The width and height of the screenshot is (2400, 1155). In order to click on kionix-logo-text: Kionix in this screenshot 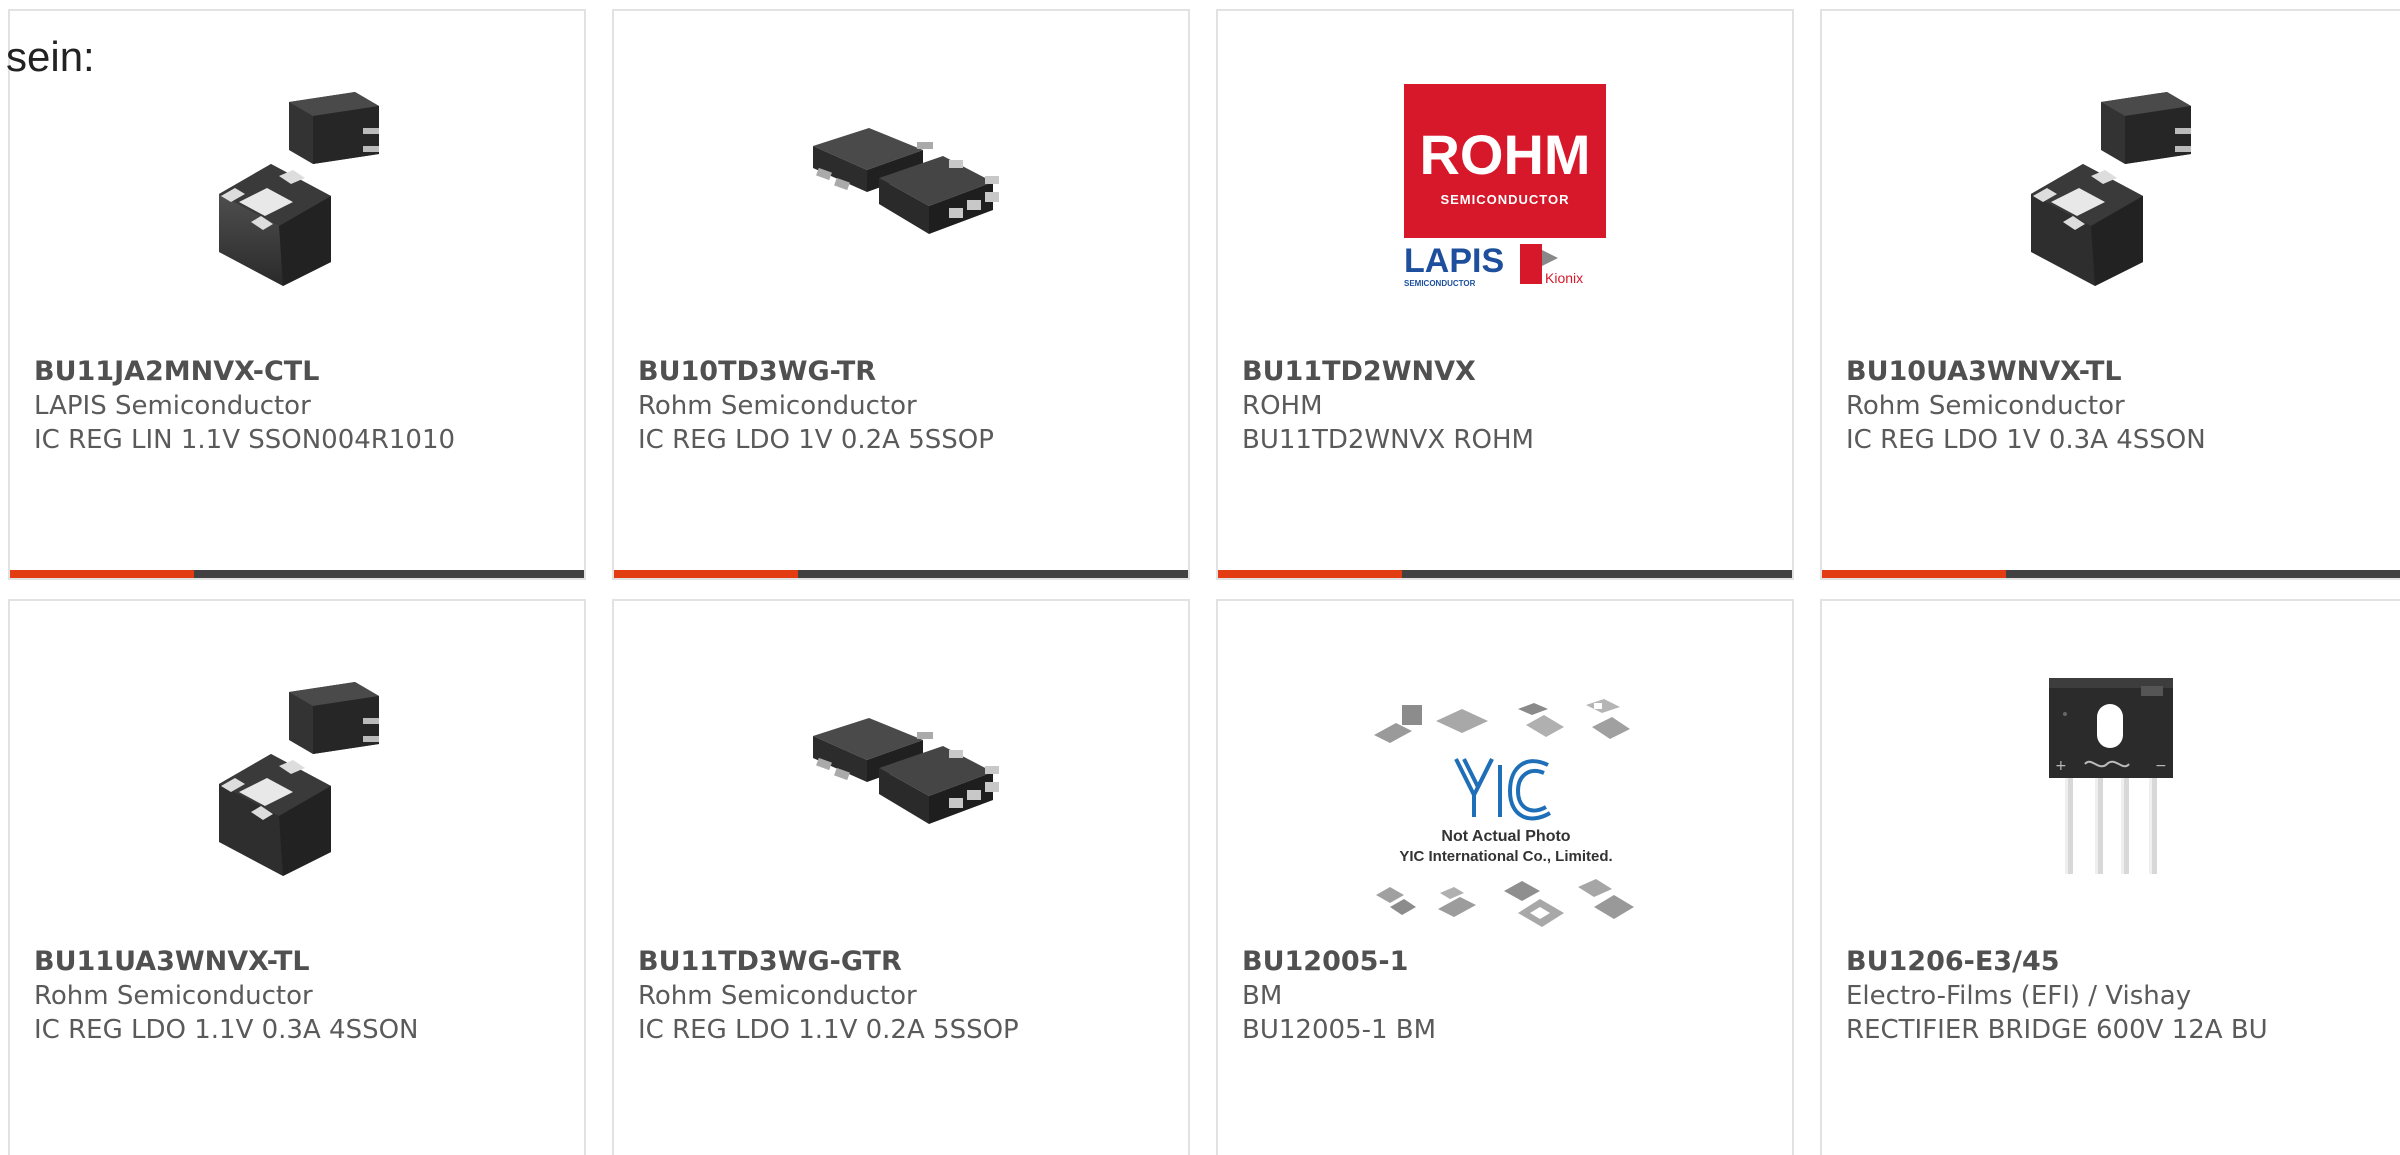, I will do `click(1564, 278)`.